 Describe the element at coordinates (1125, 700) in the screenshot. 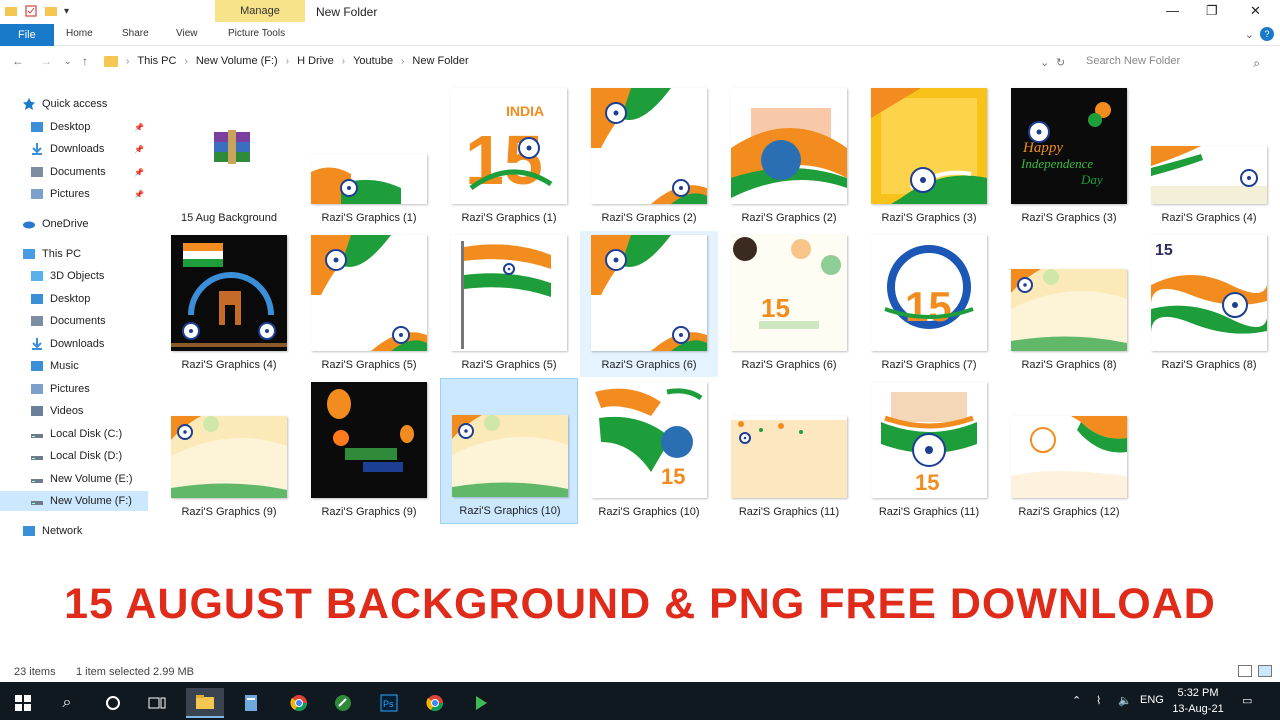

I see `volume-icon: 🔈` at that location.